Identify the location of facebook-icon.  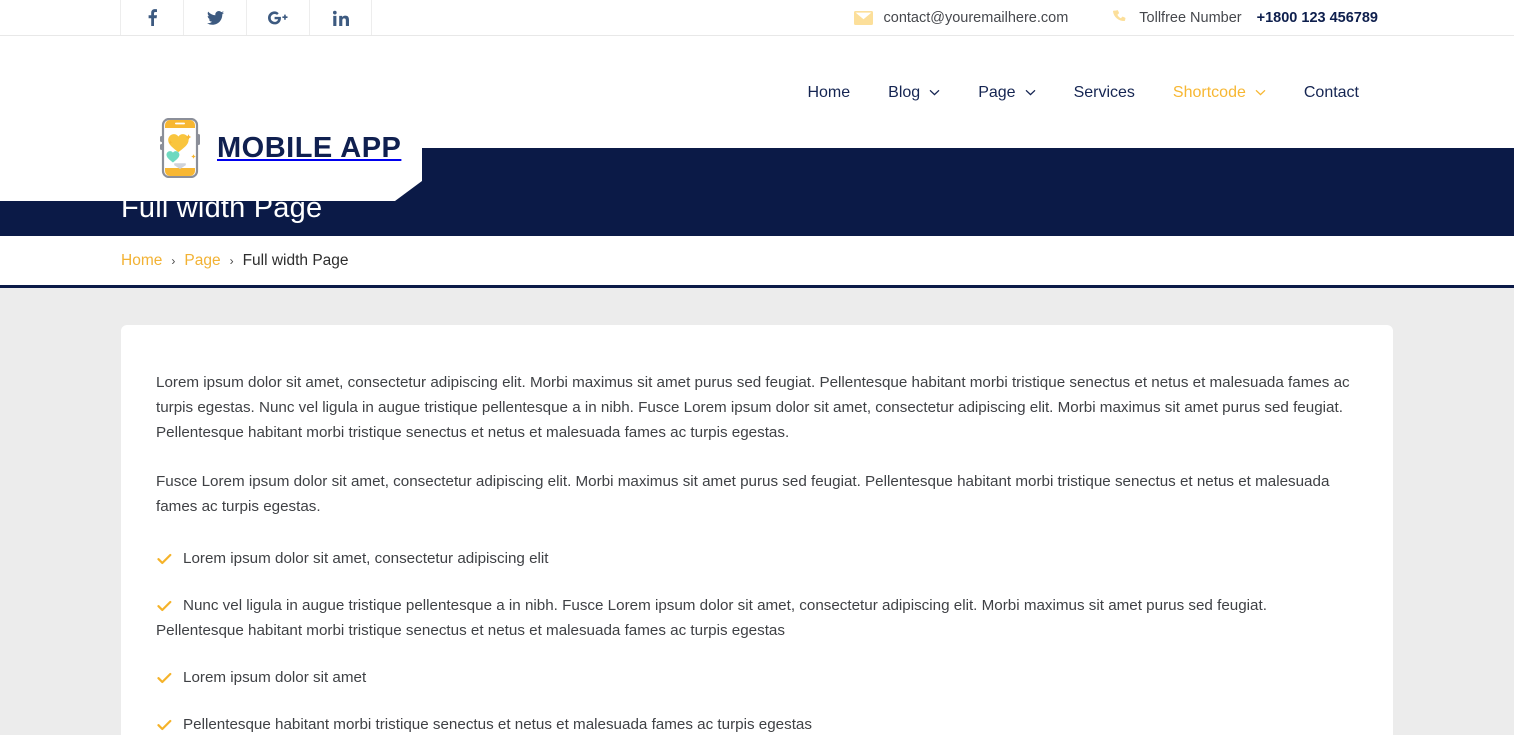
(152, 17).